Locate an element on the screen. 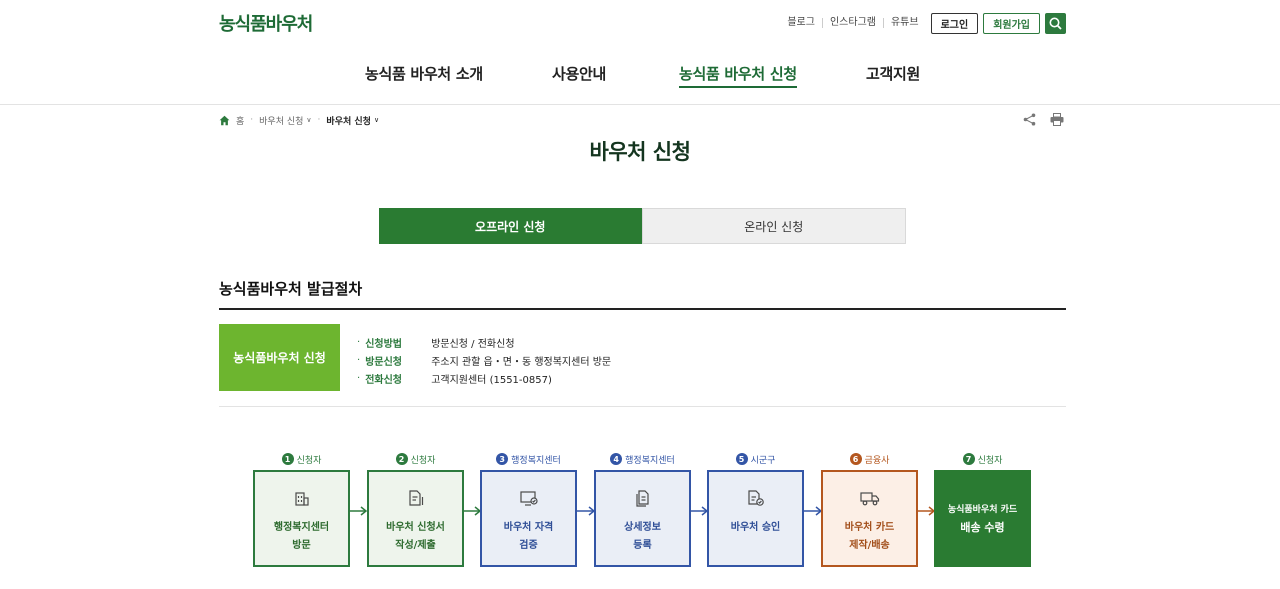 This screenshot has width=1280, height=589. step-line1: 농식품바우처 카드 is located at coordinates (982, 510).